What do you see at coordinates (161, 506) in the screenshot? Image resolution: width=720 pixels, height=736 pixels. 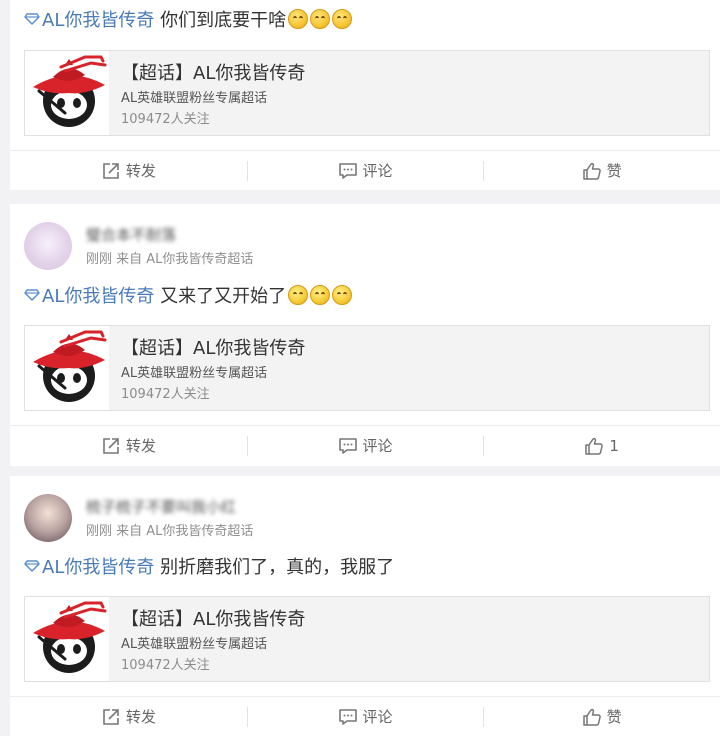 I see `author-name: 梳子梳子不要叫我小红` at bounding box center [161, 506].